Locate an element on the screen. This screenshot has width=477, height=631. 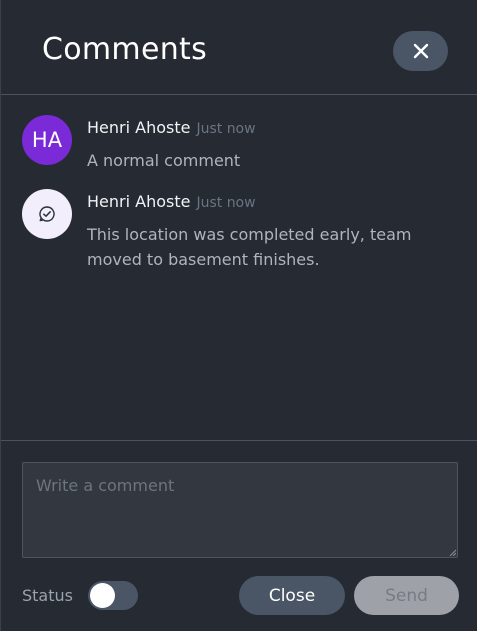
avatar: HA is located at coordinates (47, 140).